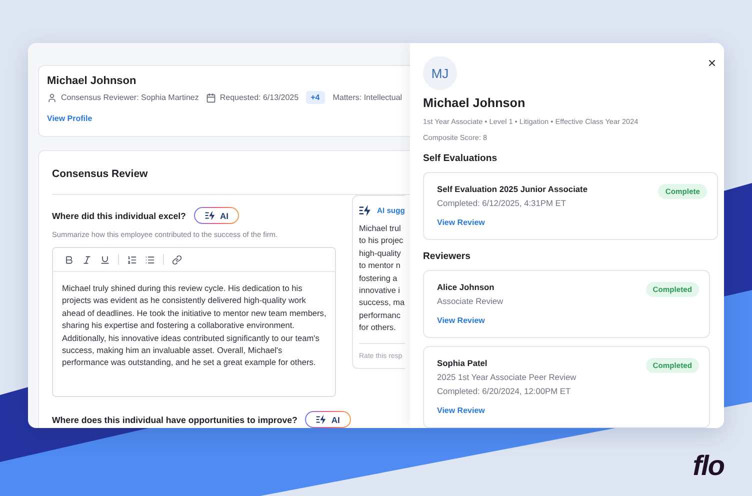  Describe the element at coordinates (712, 63) in the screenshot. I see `close-button` at that location.